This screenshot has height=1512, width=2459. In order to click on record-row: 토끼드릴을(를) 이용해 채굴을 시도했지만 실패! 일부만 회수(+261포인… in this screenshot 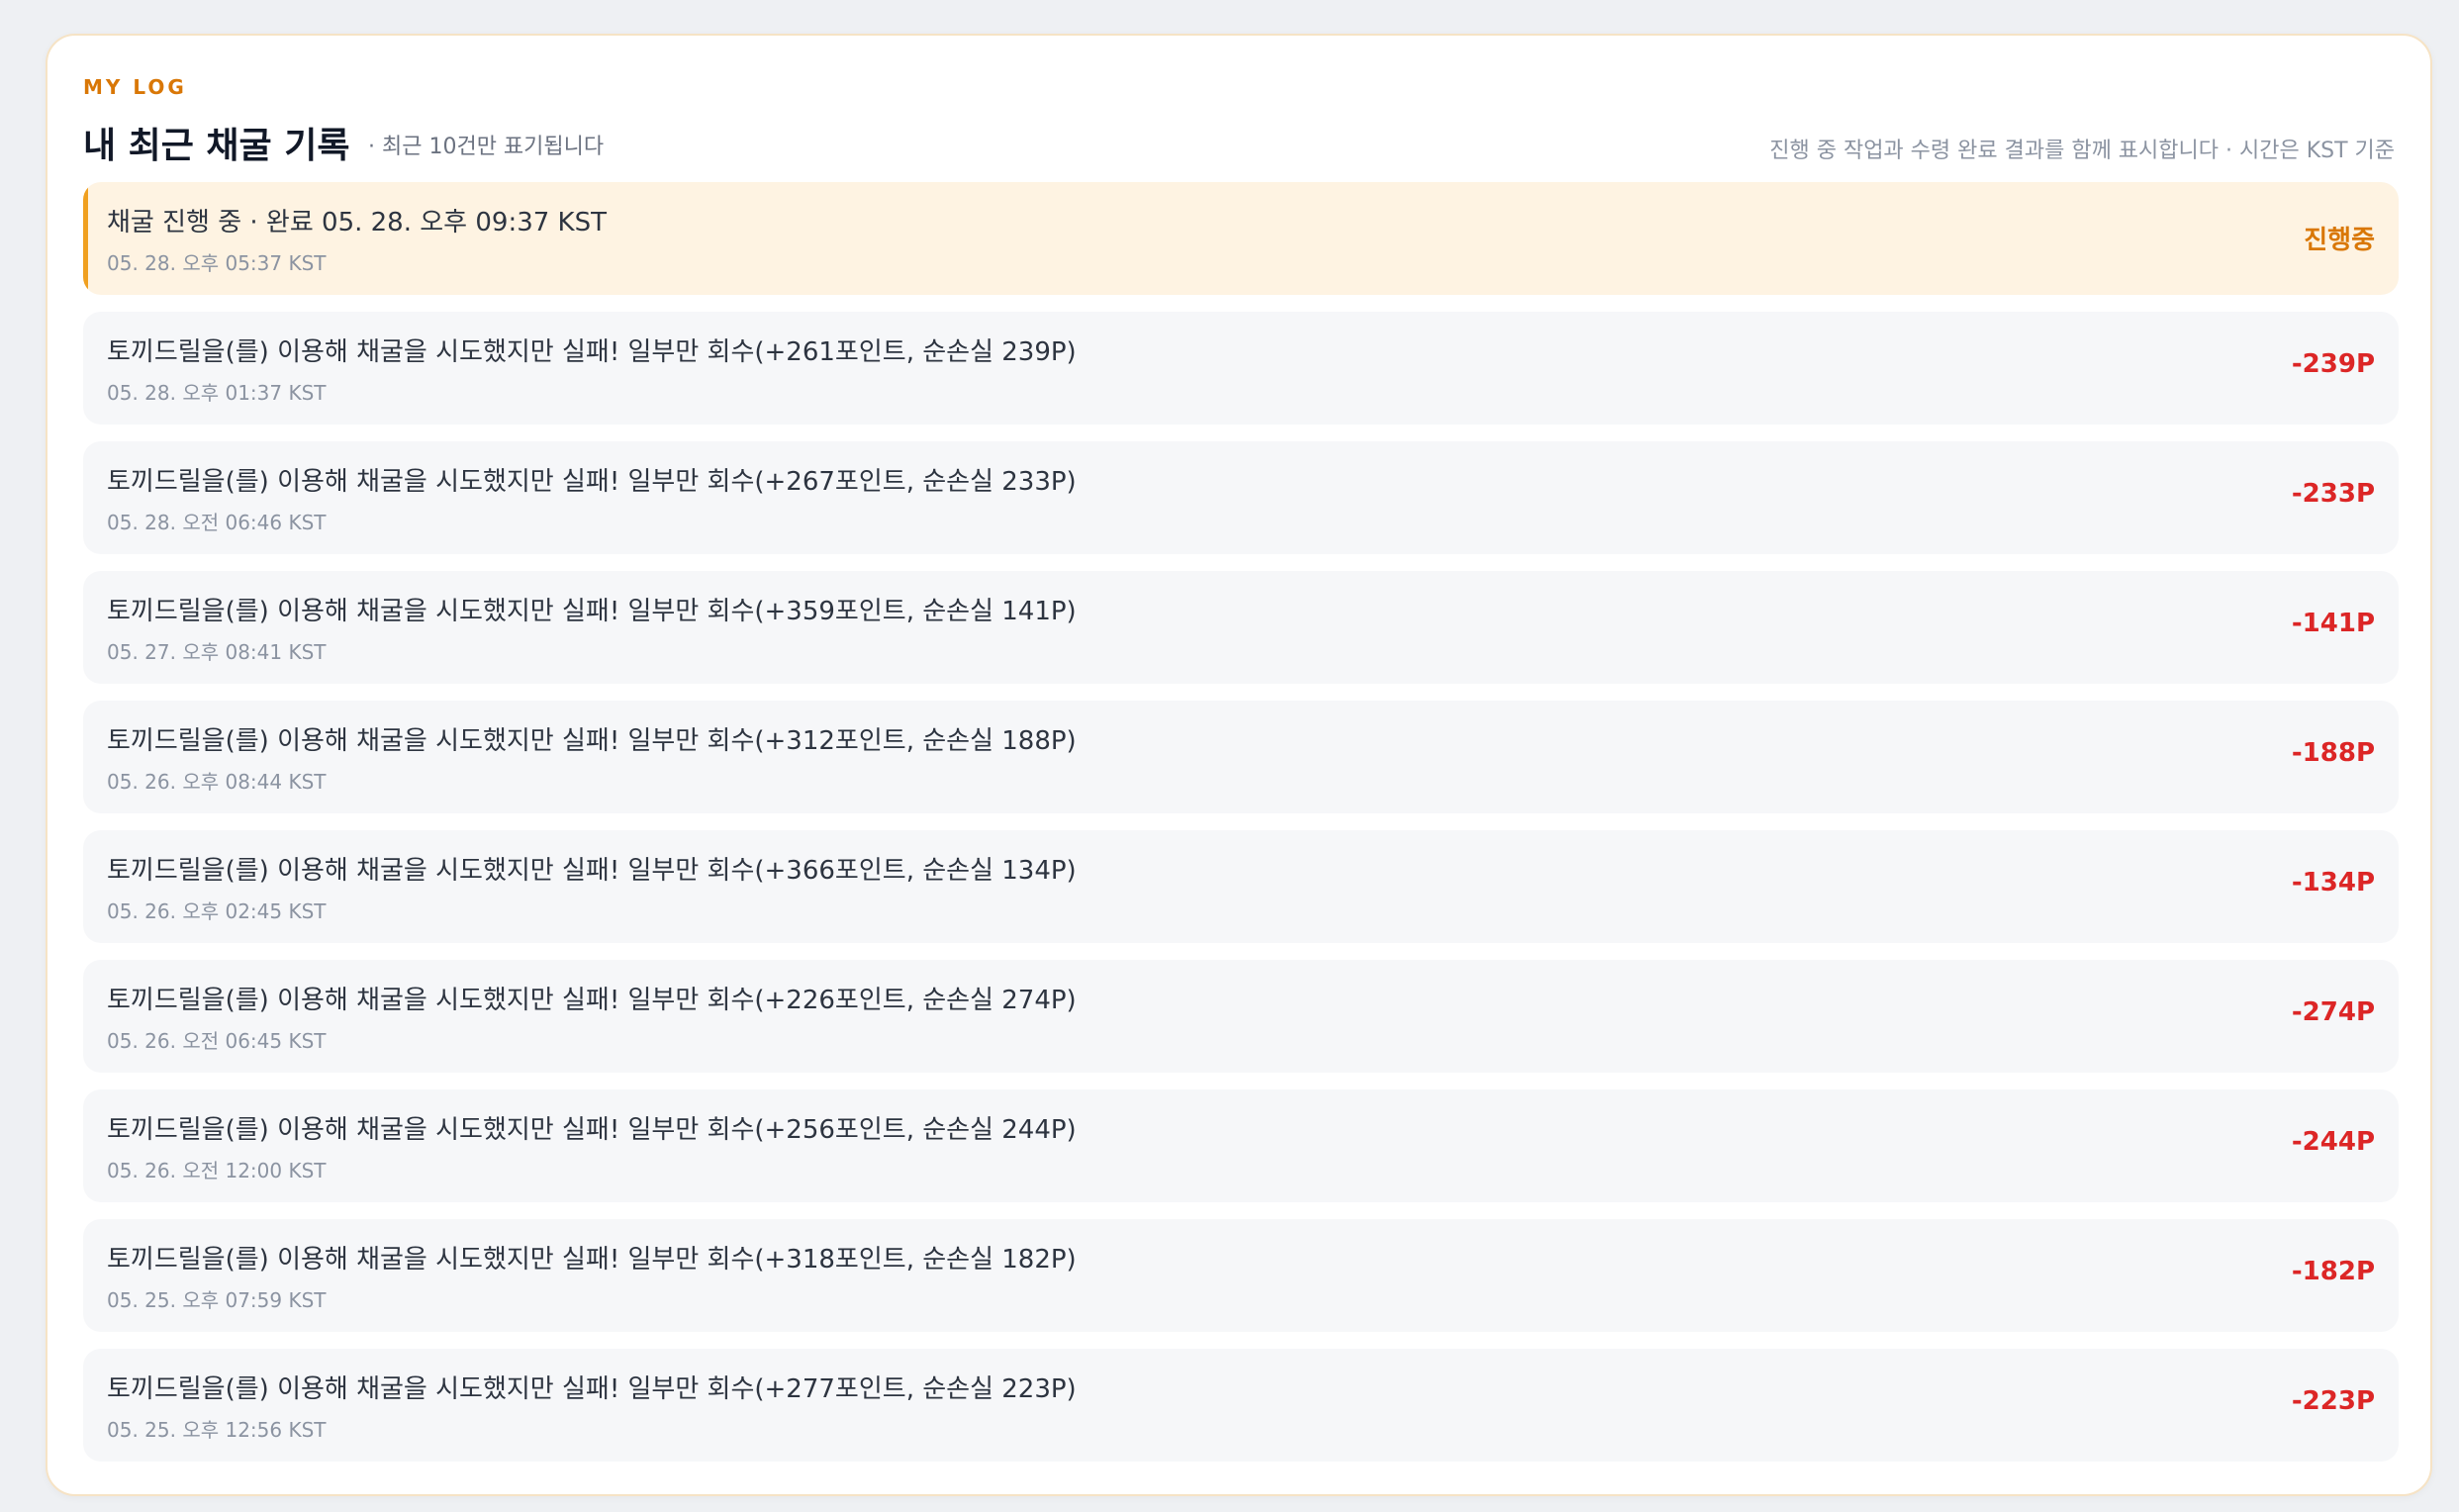, I will do `click(1241, 369)`.